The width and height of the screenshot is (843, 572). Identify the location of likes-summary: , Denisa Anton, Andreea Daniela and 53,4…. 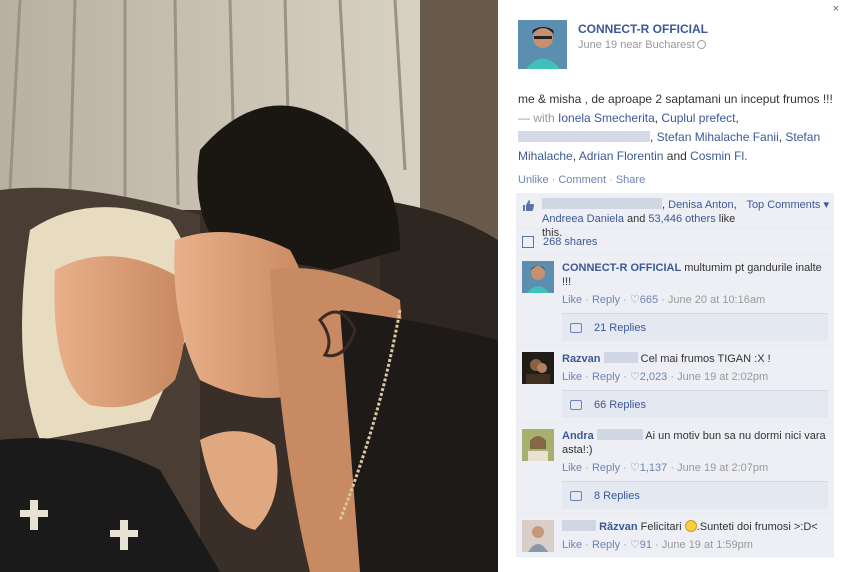
(675, 216).